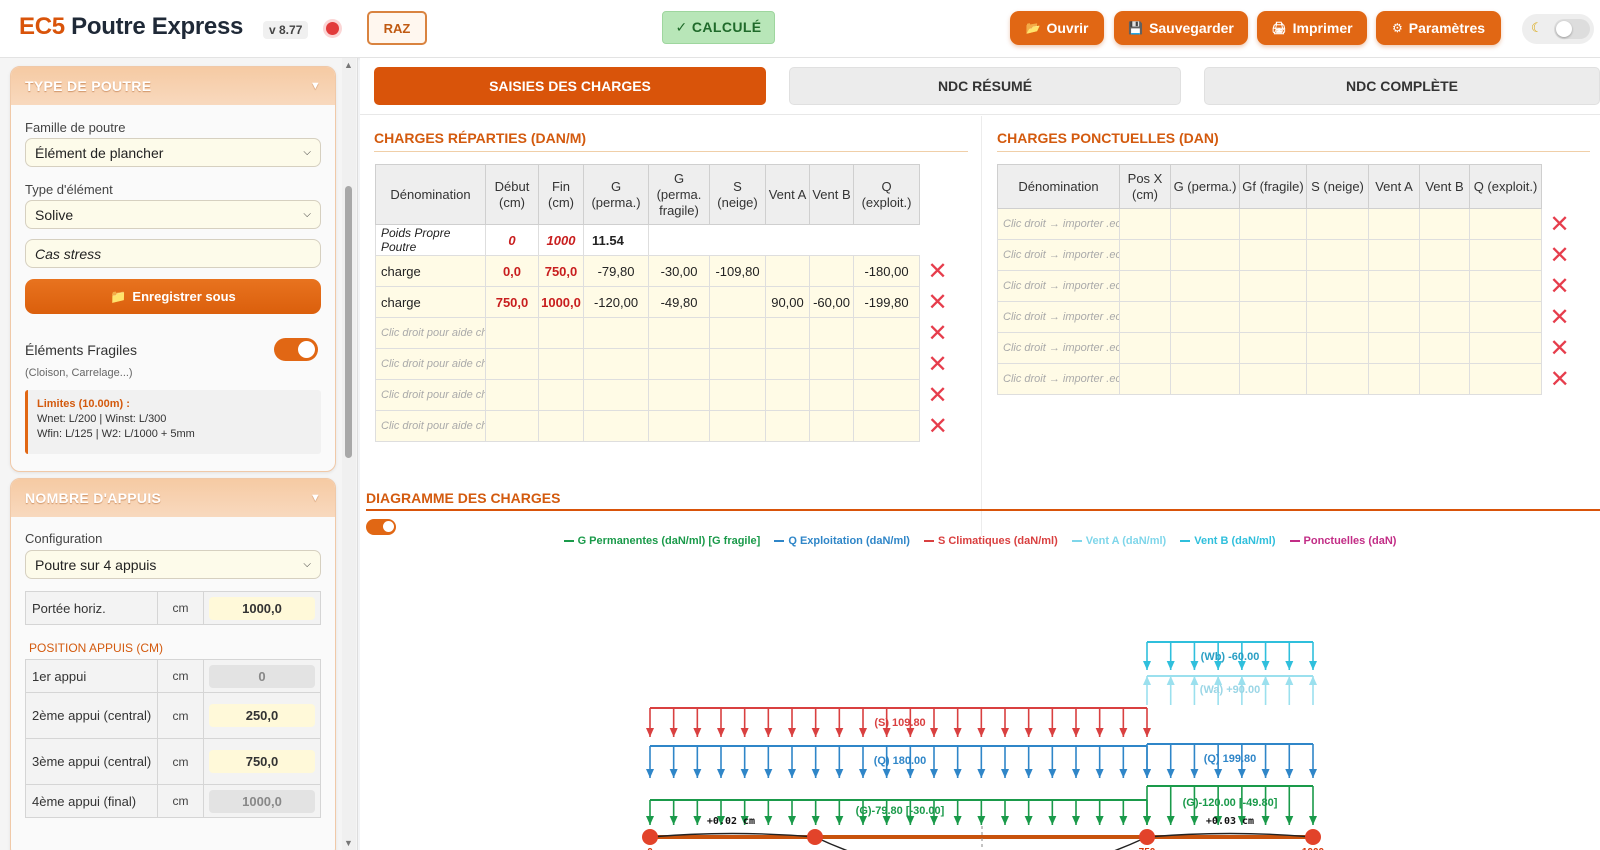  Describe the element at coordinates (81, 350) in the screenshot. I see `fragile-label: Éléments Fragiles` at that location.